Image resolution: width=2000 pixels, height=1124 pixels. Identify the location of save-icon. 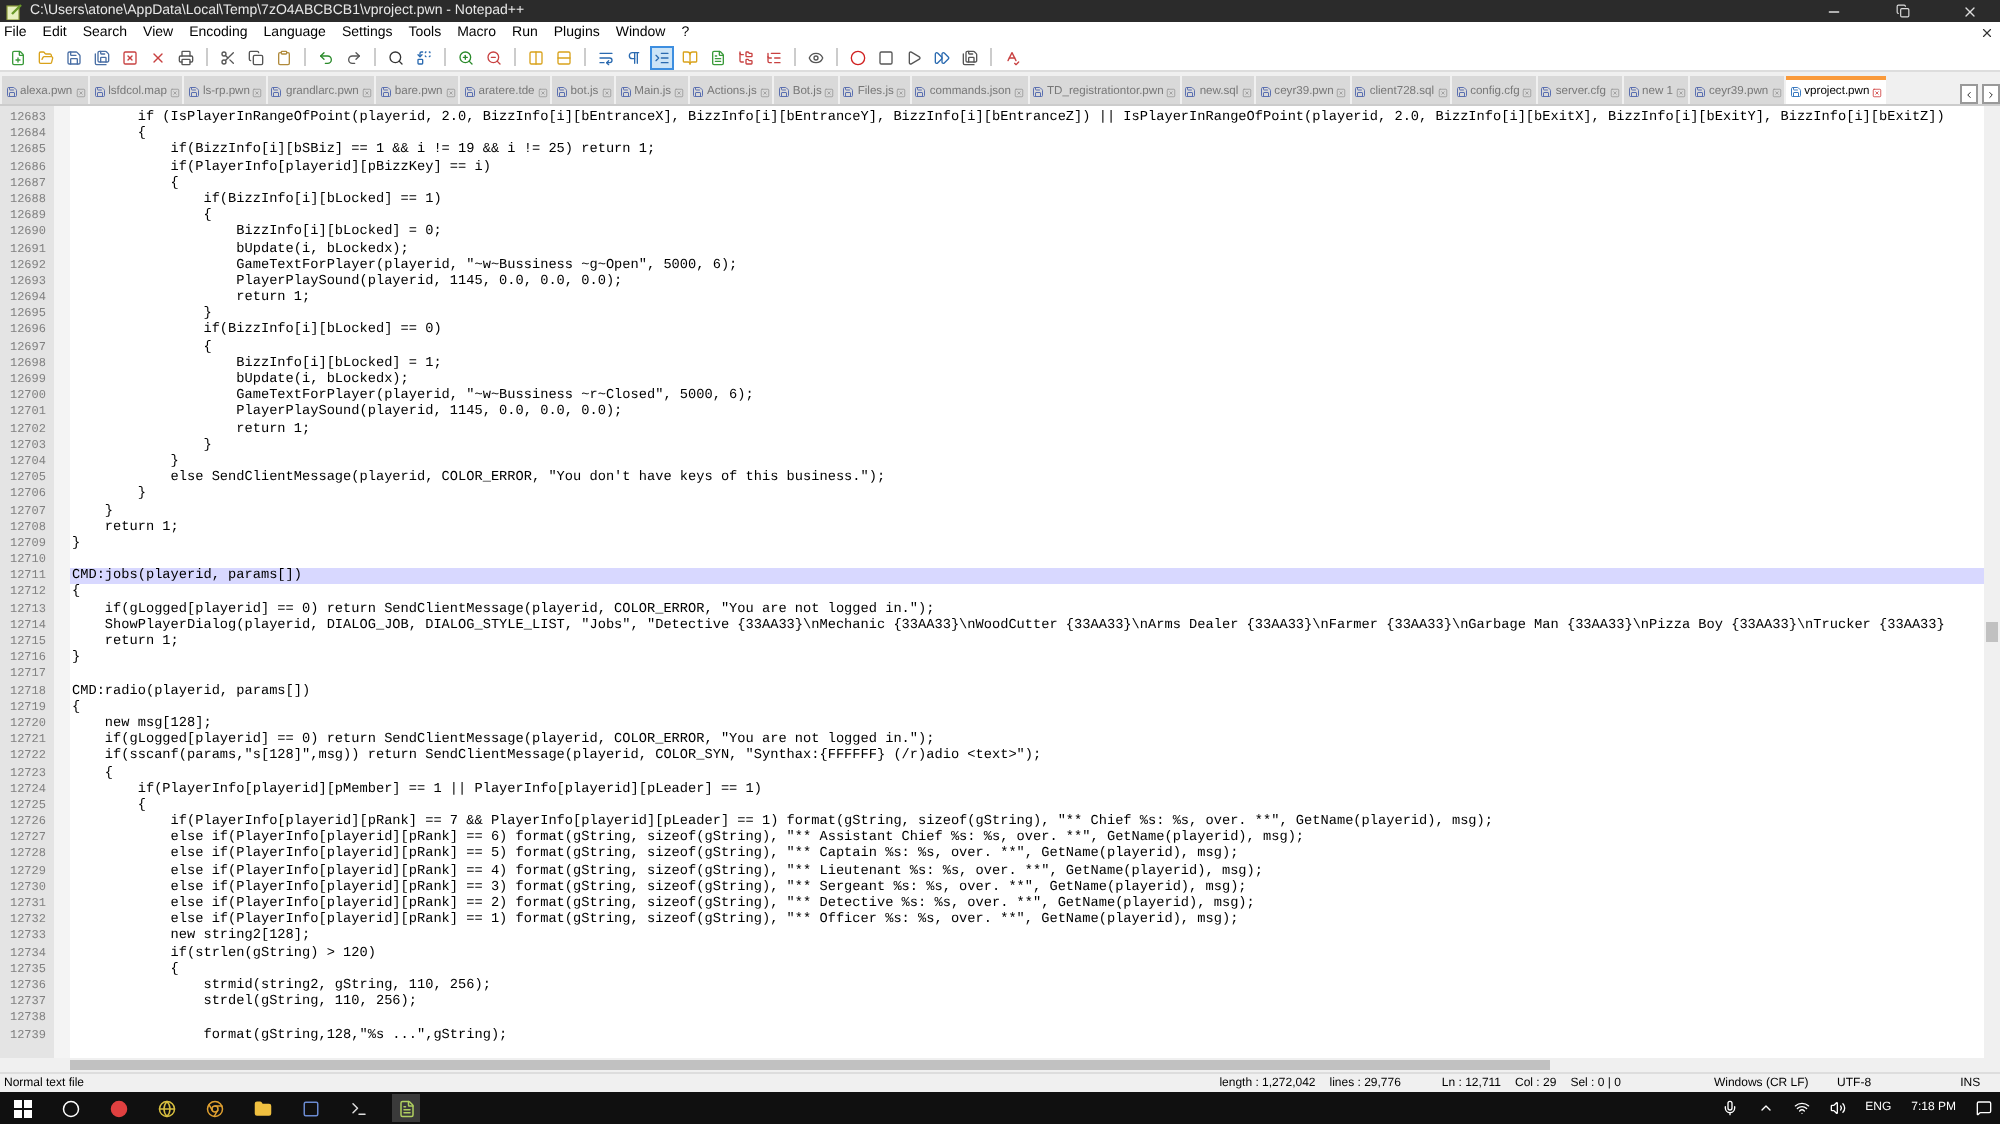
(74, 57).